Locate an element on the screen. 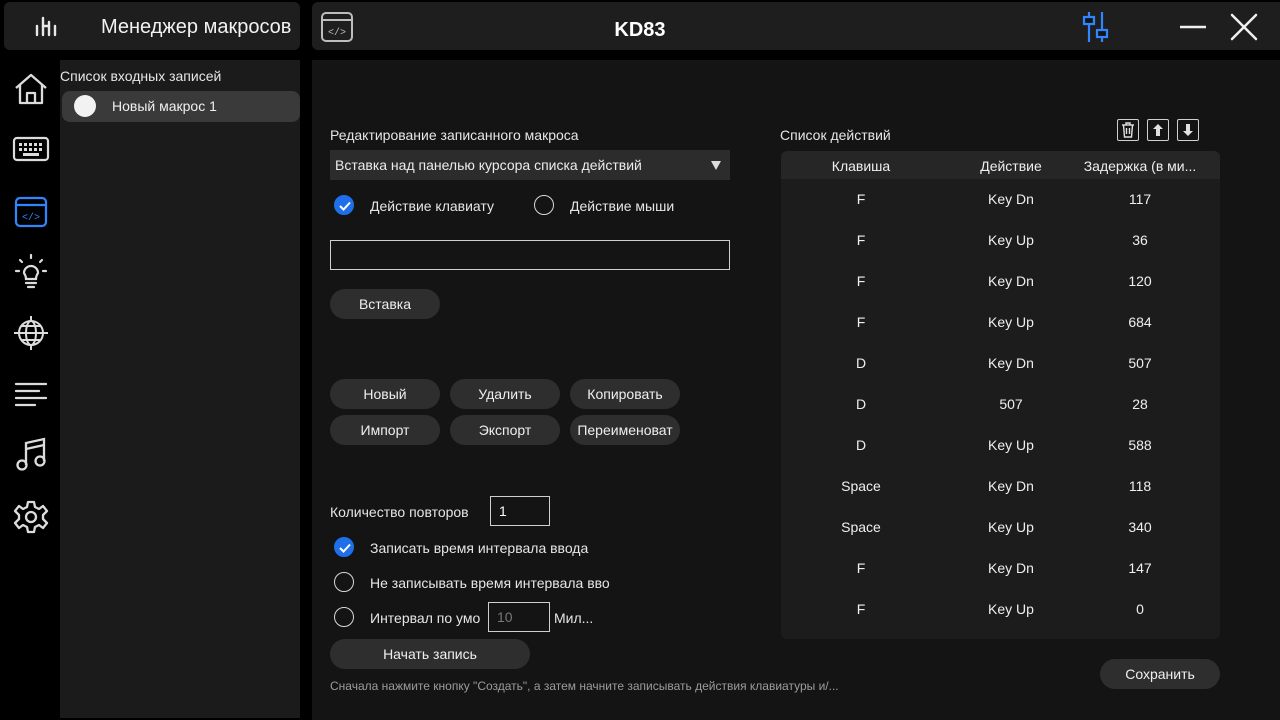  nav-music is located at coordinates (31, 455).